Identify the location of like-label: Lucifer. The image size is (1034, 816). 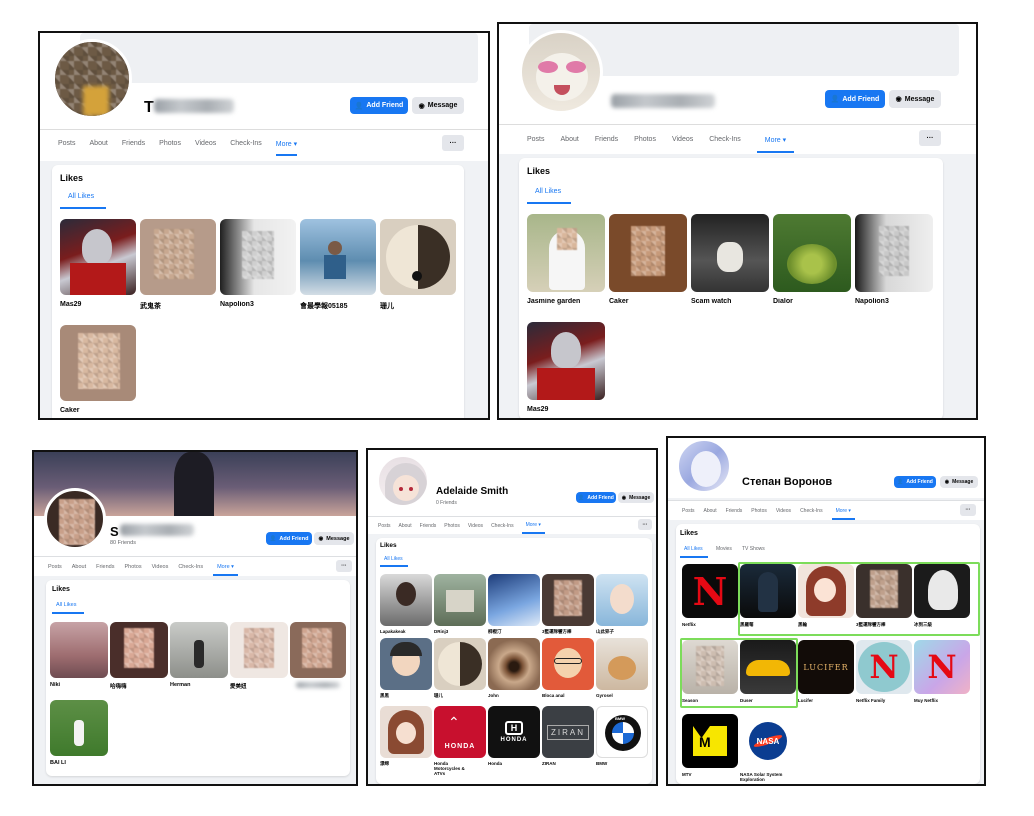
(826, 700).